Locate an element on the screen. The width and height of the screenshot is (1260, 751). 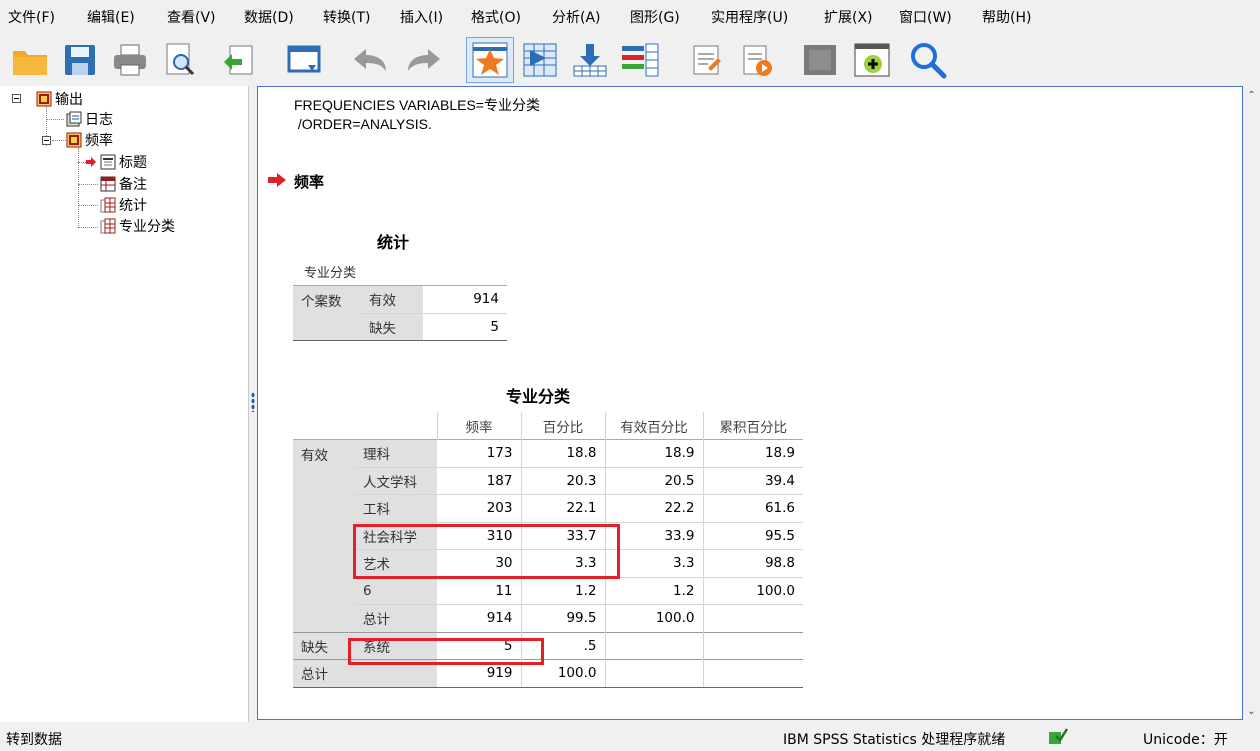
print-preview-button is located at coordinates (180, 60).